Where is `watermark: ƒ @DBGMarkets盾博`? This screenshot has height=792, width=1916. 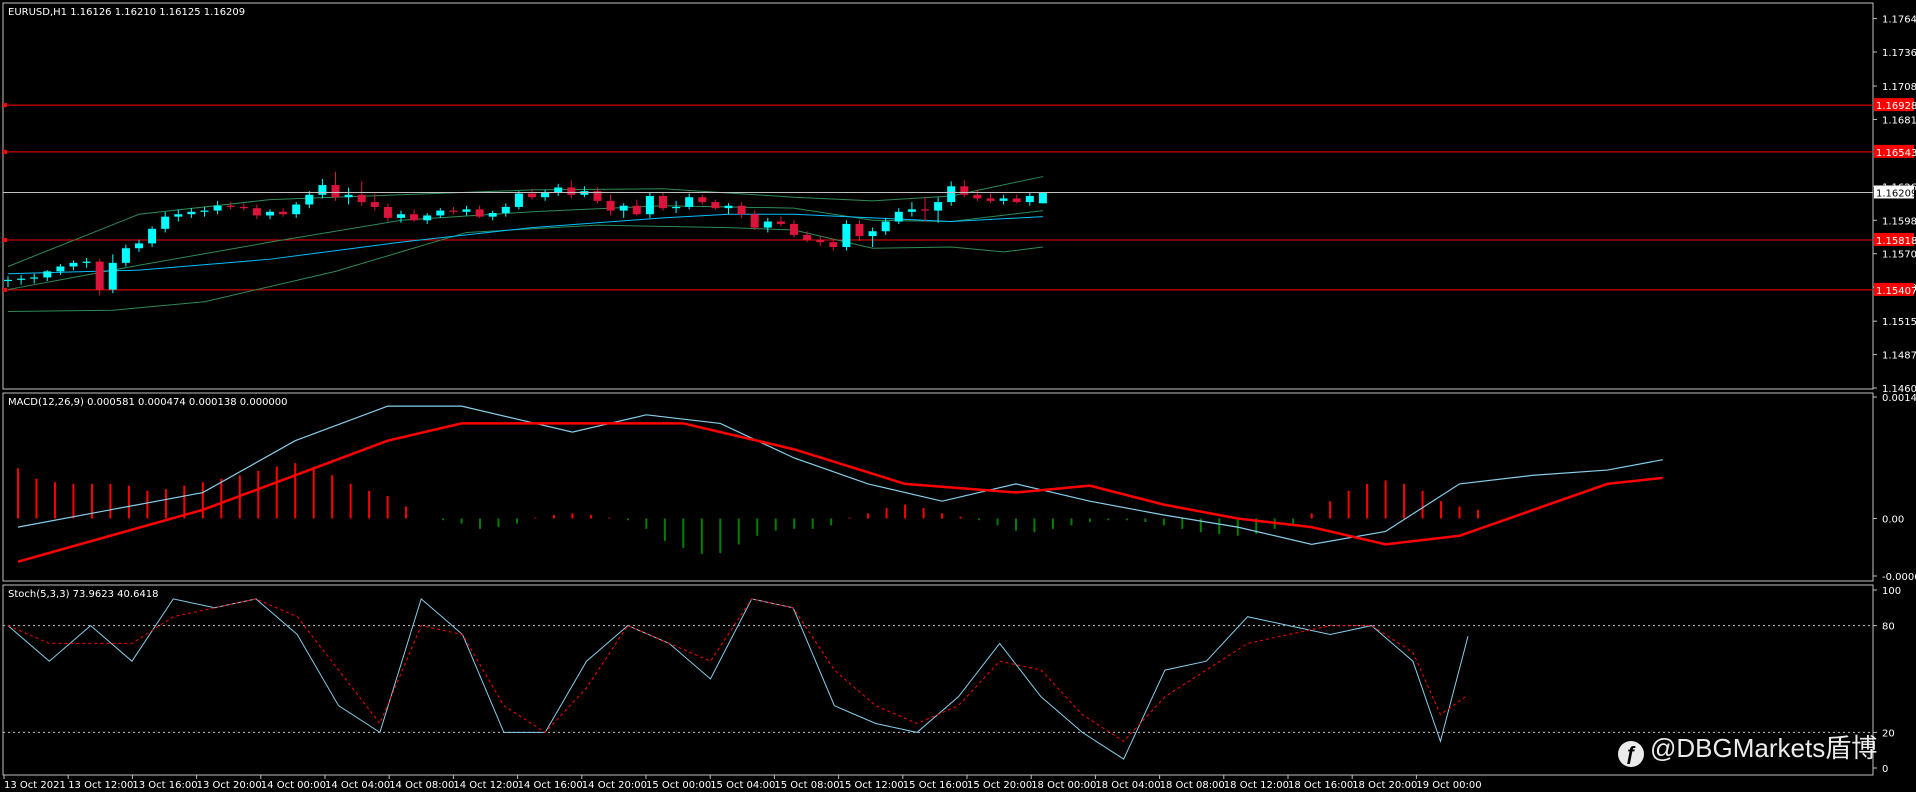 watermark: ƒ @DBGMarkets盾博 is located at coordinates (1747, 747).